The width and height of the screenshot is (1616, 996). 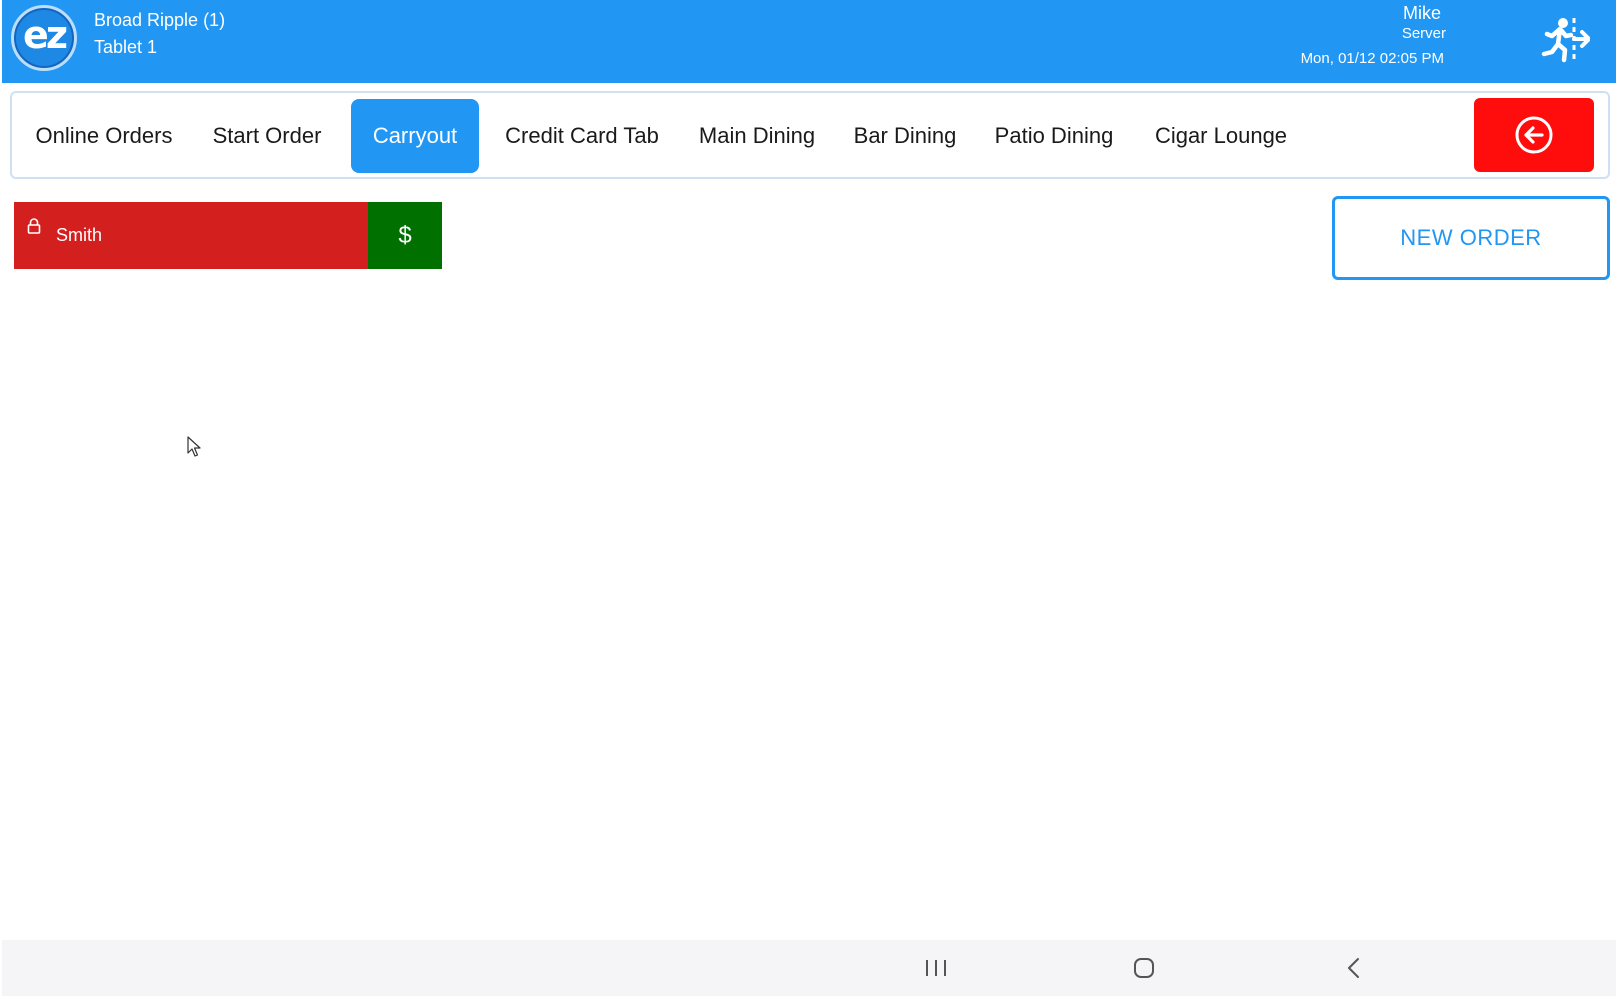 I want to click on device-name: Tablet 1, so click(x=126, y=47).